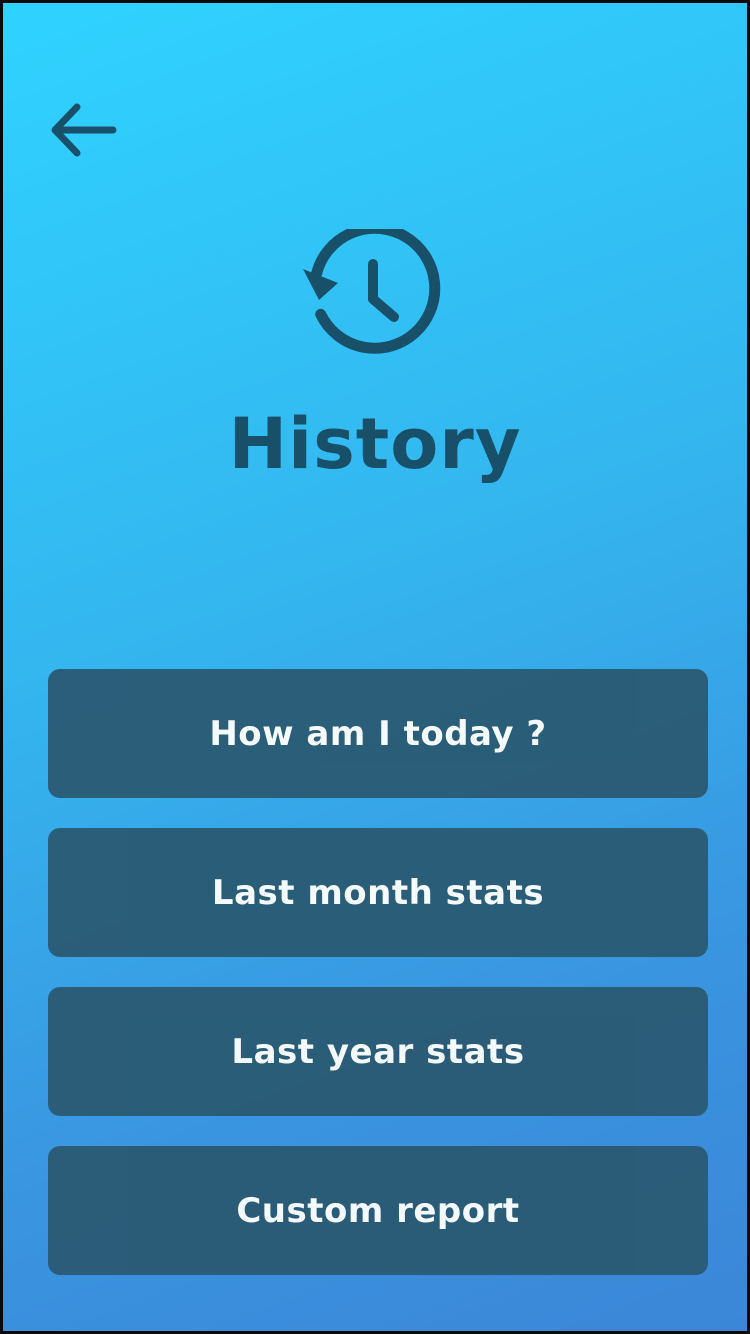 The width and height of the screenshot is (750, 1334). I want to click on arrow-left-icon, so click(84, 130).